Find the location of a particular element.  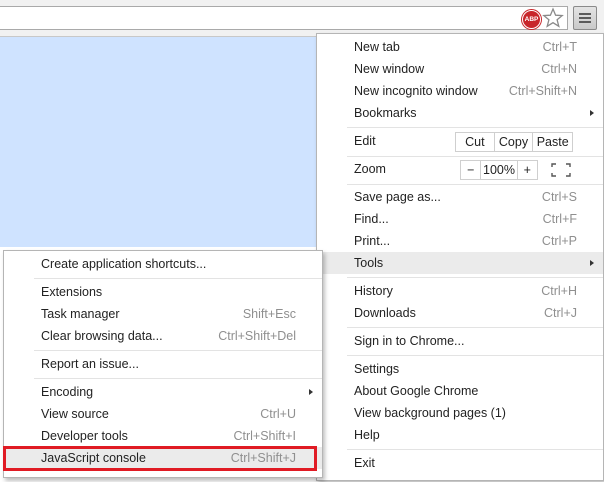

menu-item-shortcut: Ctrl+S is located at coordinates (559, 197).